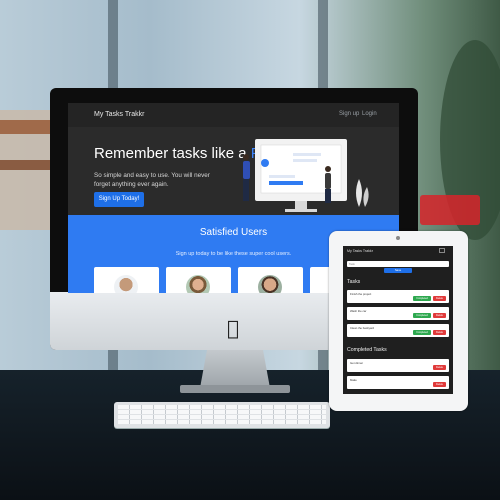 This screenshot has width=500, height=500. I want to click on brand-logo: My Tasks Trakkr, so click(119, 114).